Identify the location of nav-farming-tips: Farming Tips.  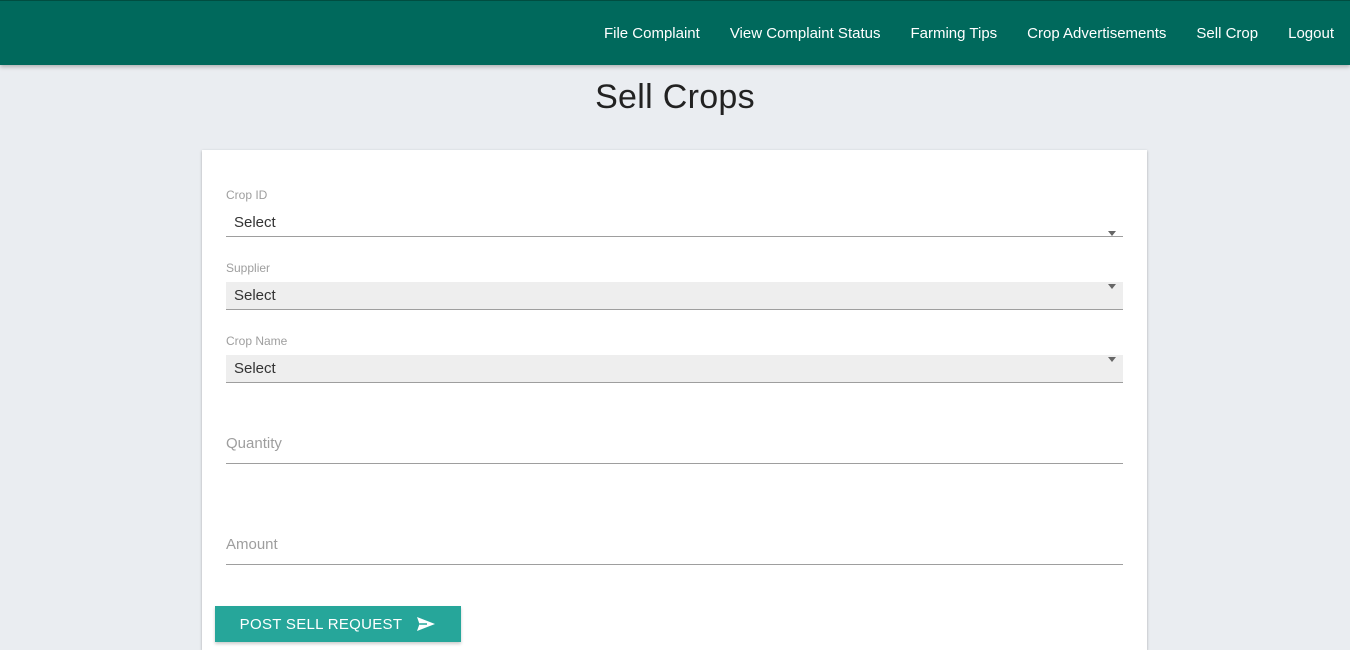
(953, 33).